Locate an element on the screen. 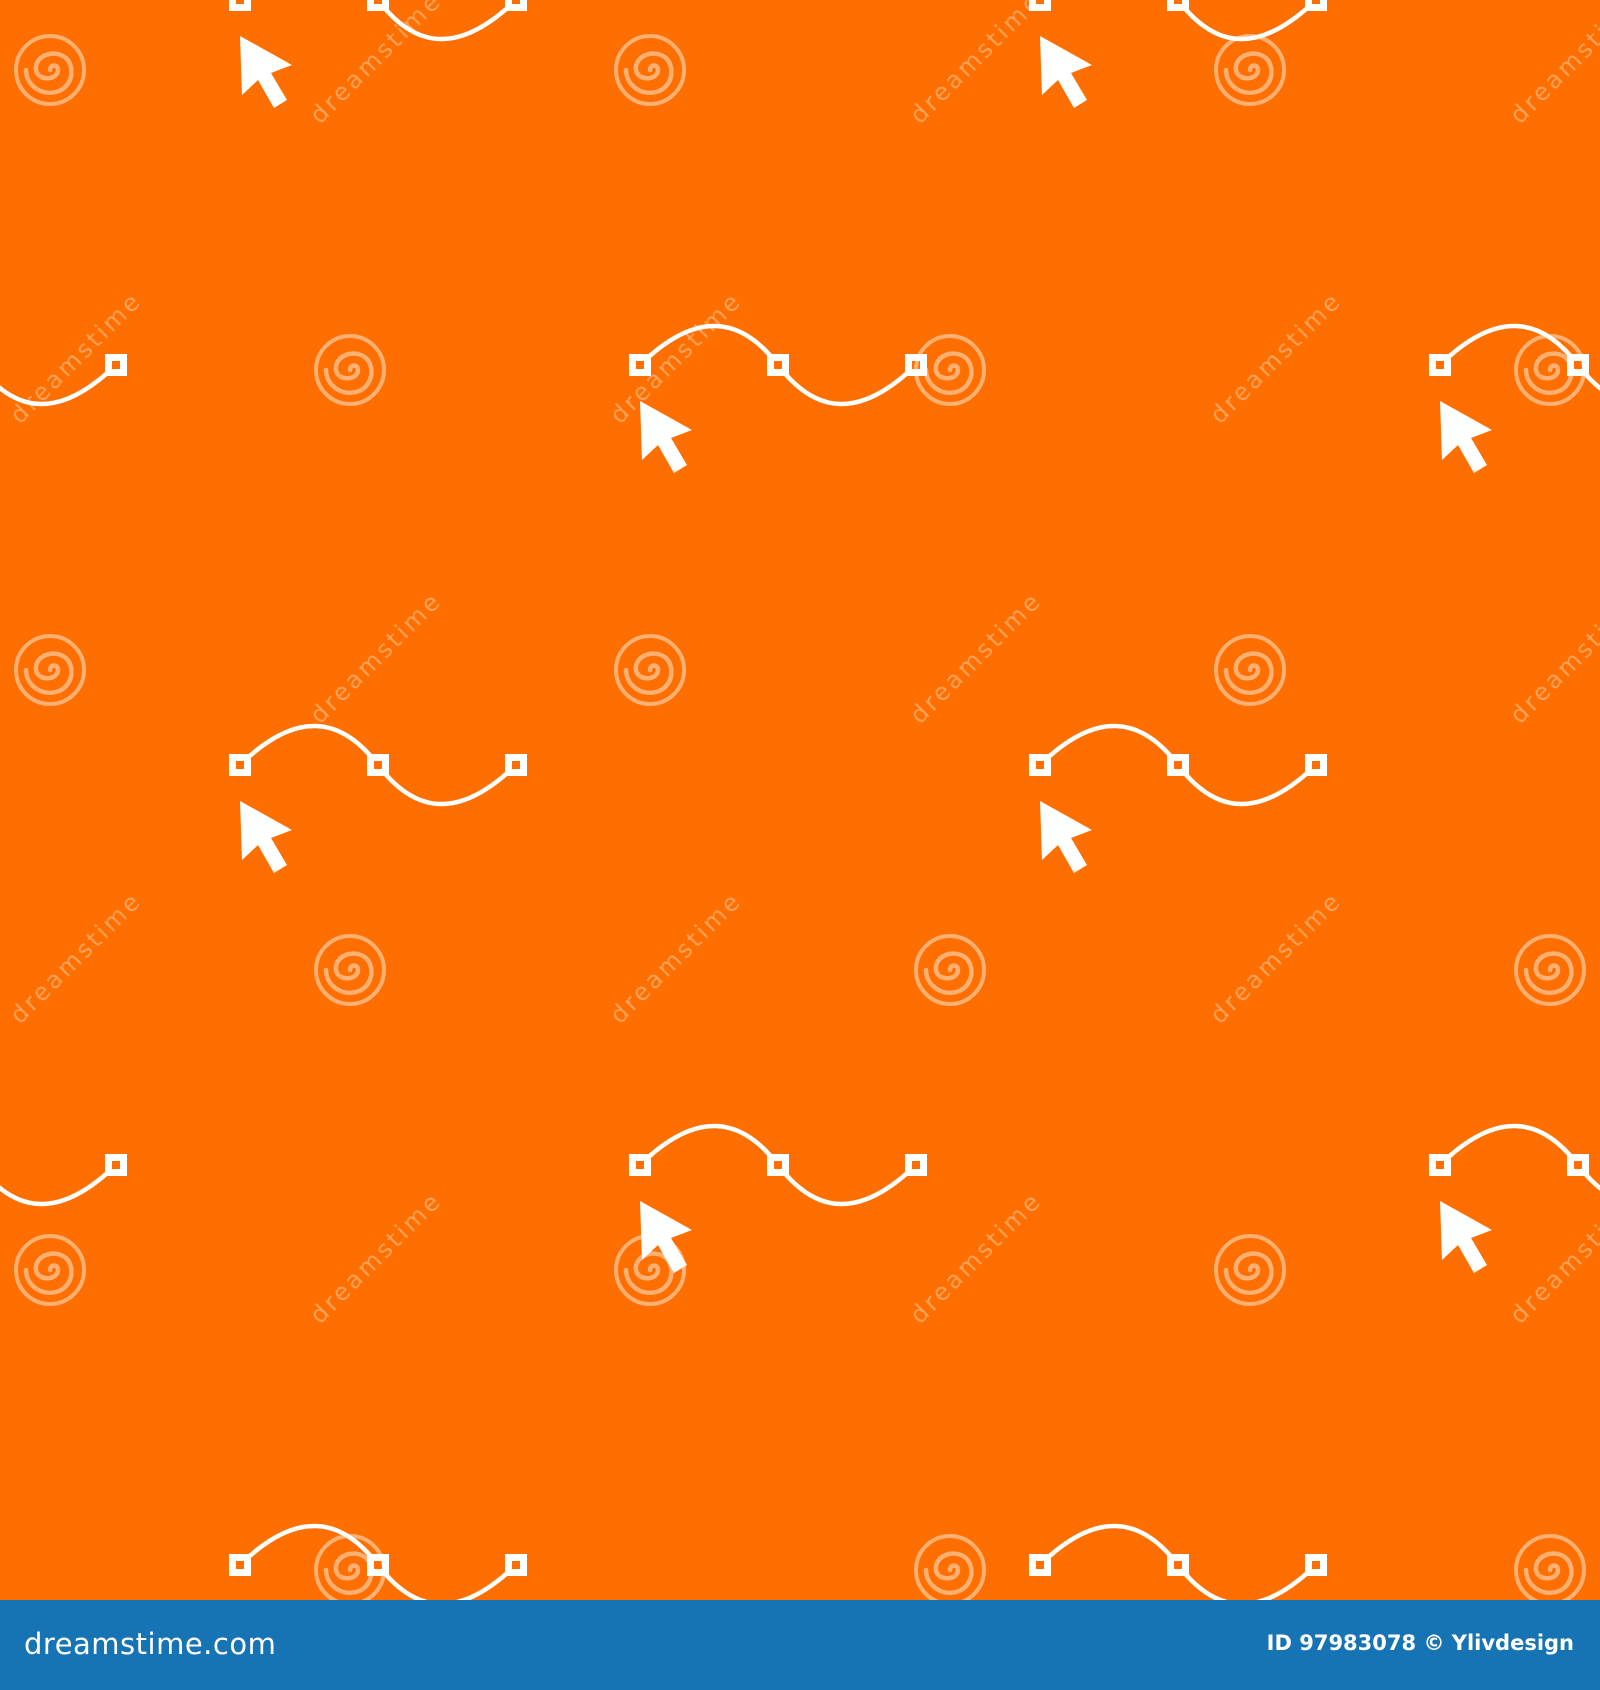 Image resolution: width=1600 pixels, height=1690 pixels. footer-brand: dreamstime.com is located at coordinates (150, 1644).